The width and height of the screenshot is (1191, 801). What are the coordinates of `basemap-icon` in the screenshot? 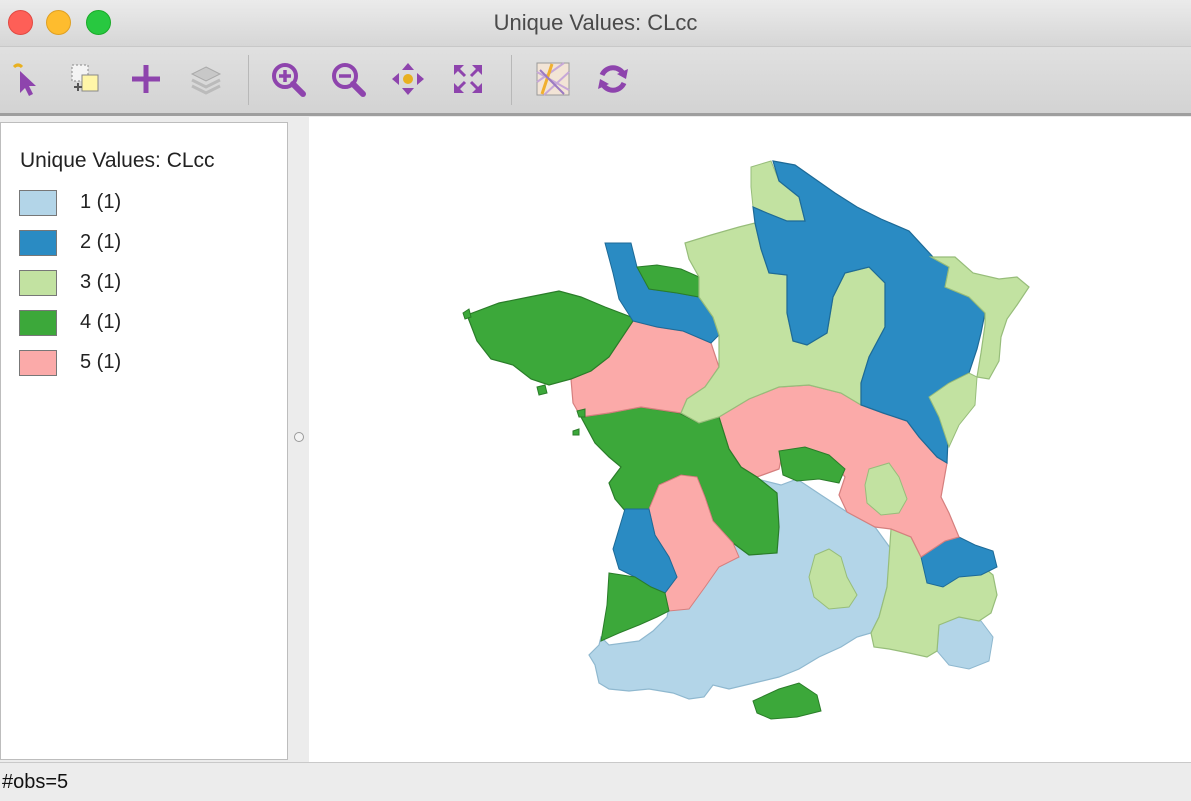 It's located at (553, 79).